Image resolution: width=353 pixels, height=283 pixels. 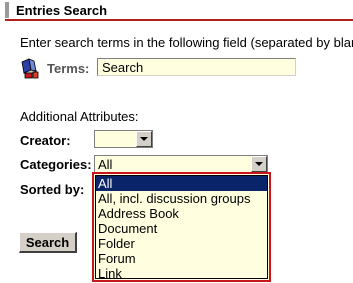 What do you see at coordinates (181, 273) in the screenshot?
I see `dropdown-option: Link` at bounding box center [181, 273].